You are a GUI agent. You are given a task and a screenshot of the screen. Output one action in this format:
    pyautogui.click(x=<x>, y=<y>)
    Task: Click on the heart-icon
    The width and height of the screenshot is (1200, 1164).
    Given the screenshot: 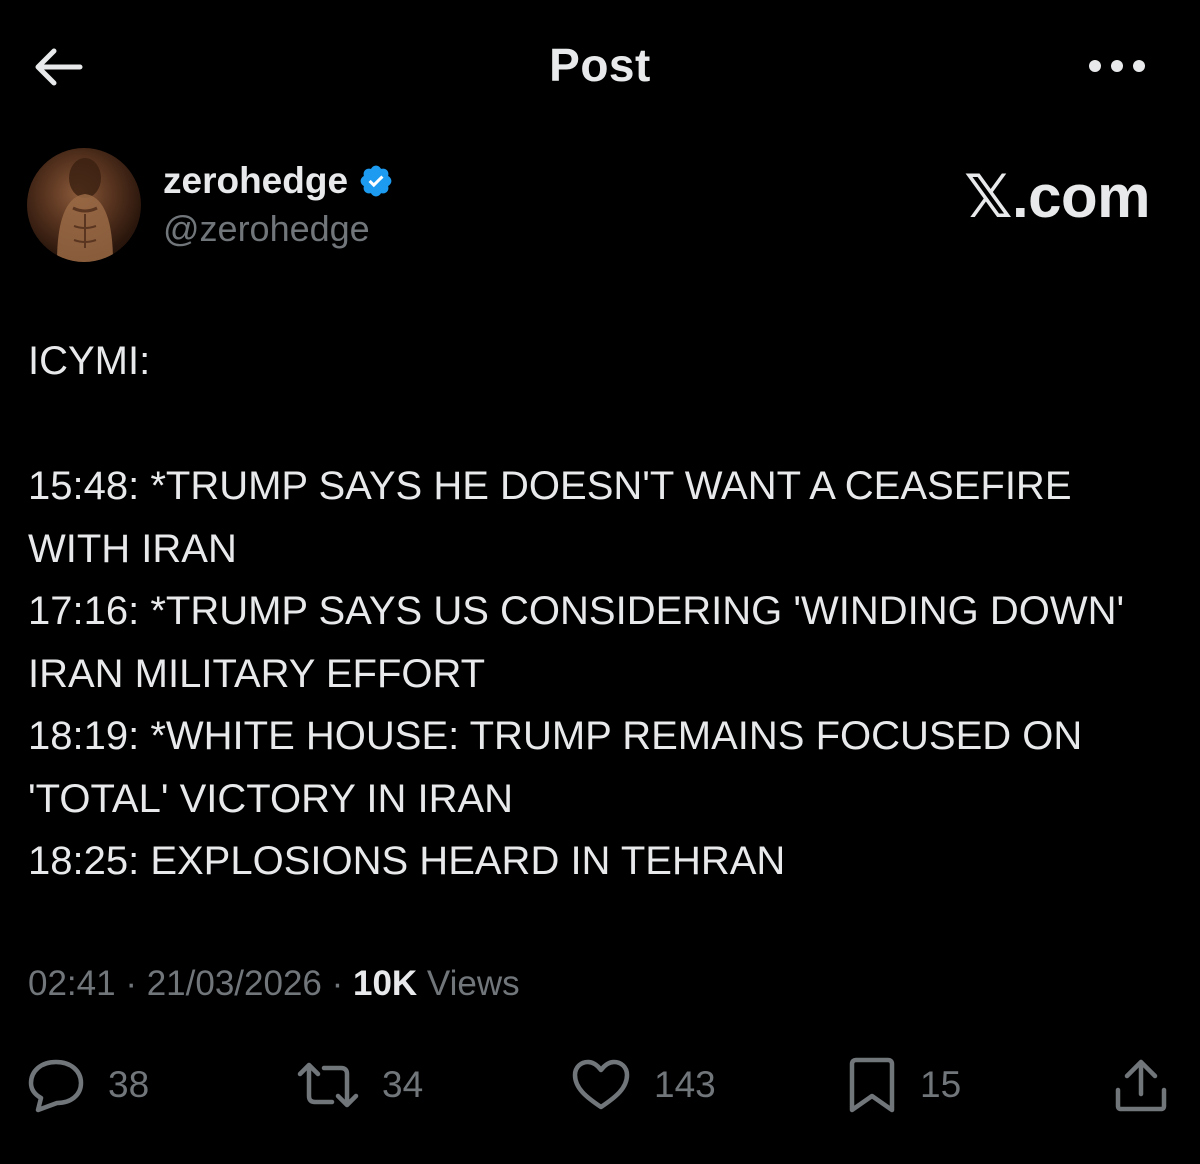 What is the action you would take?
    pyautogui.click(x=601, y=1084)
    